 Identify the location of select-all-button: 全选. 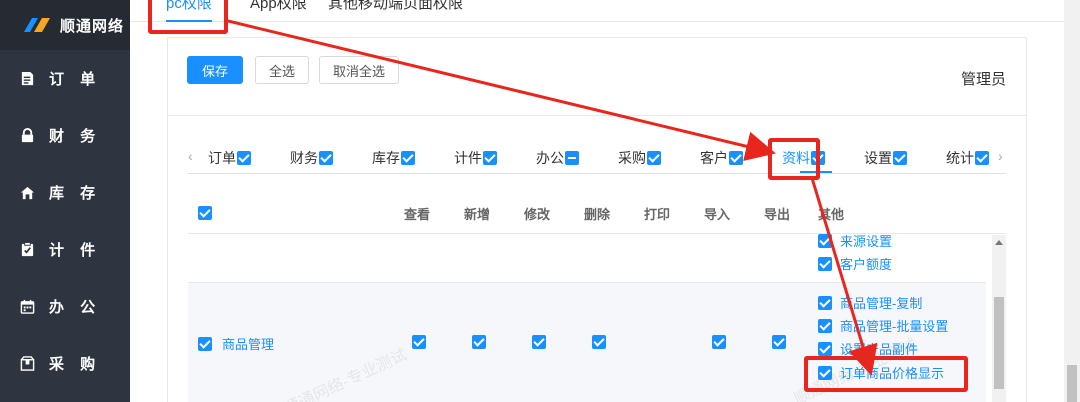
(282, 70).